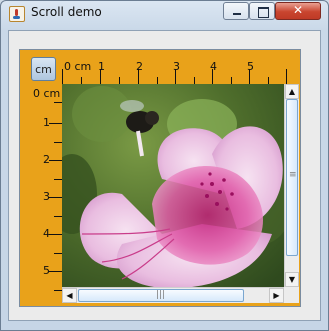  I want to click on v-ruler-label: 1, so click(46, 122).